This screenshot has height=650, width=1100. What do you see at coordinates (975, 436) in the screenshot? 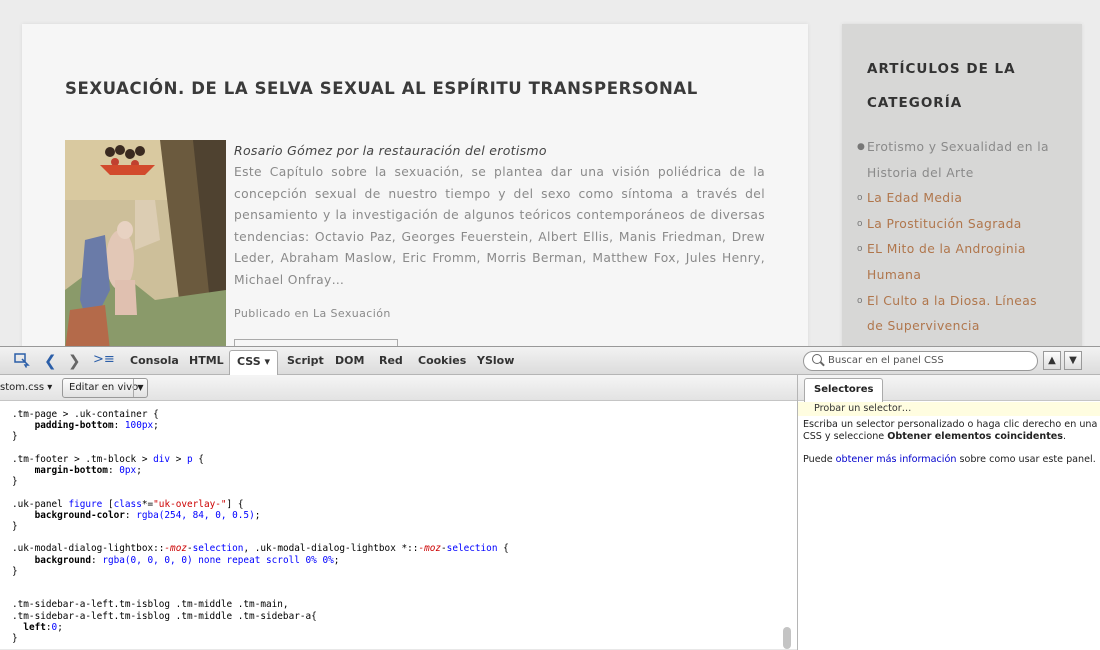
I see `help-line-2-bold: Obtener elementos coincidentes` at bounding box center [975, 436].